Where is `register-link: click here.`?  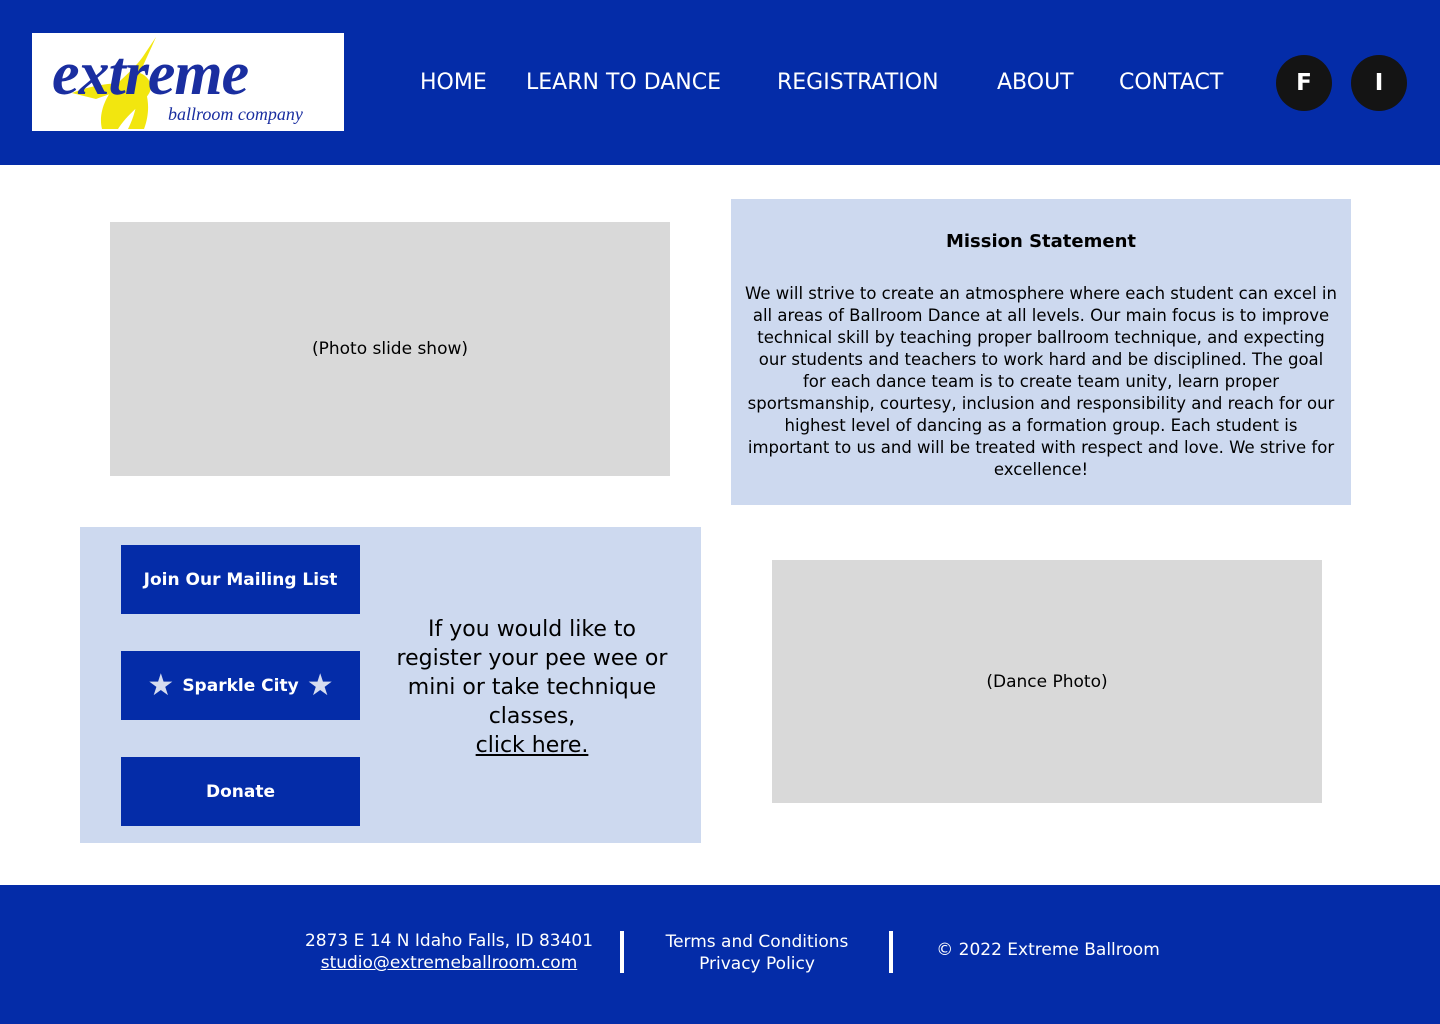
register-link: click here. is located at coordinates (532, 745).